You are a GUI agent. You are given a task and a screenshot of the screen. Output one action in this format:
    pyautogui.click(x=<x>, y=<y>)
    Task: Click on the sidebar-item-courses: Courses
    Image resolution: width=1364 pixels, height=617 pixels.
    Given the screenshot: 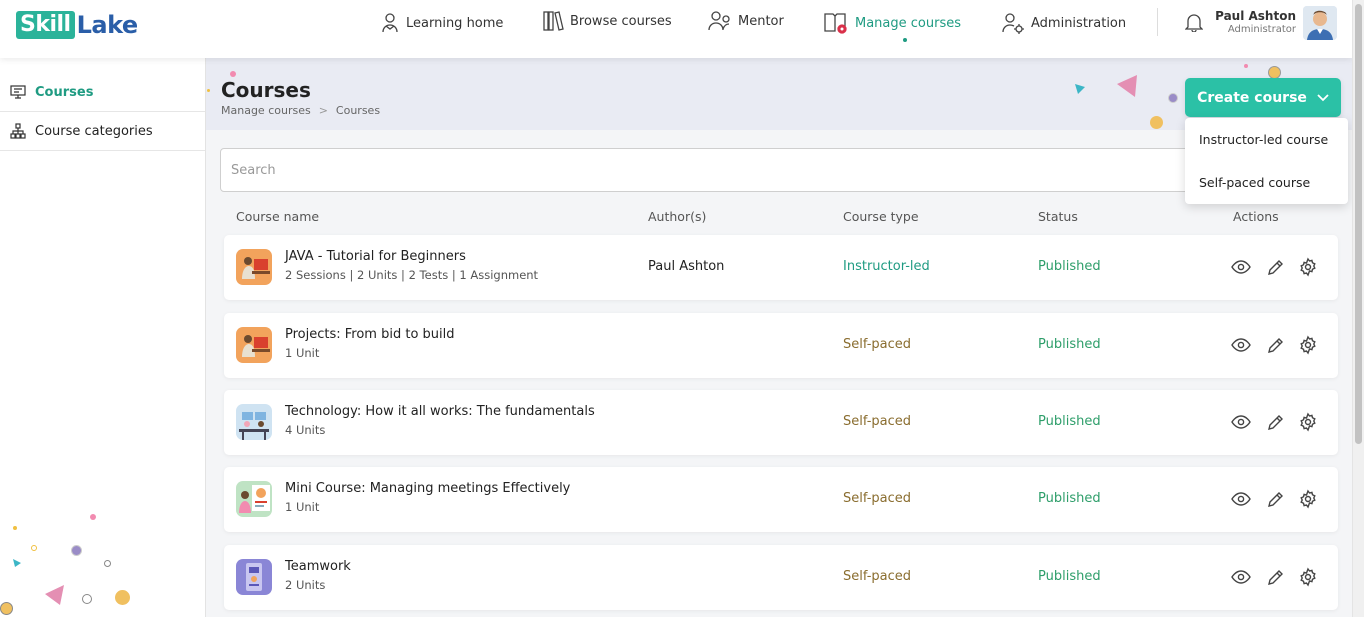 What is the action you would take?
    pyautogui.click(x=102, y=85)
    